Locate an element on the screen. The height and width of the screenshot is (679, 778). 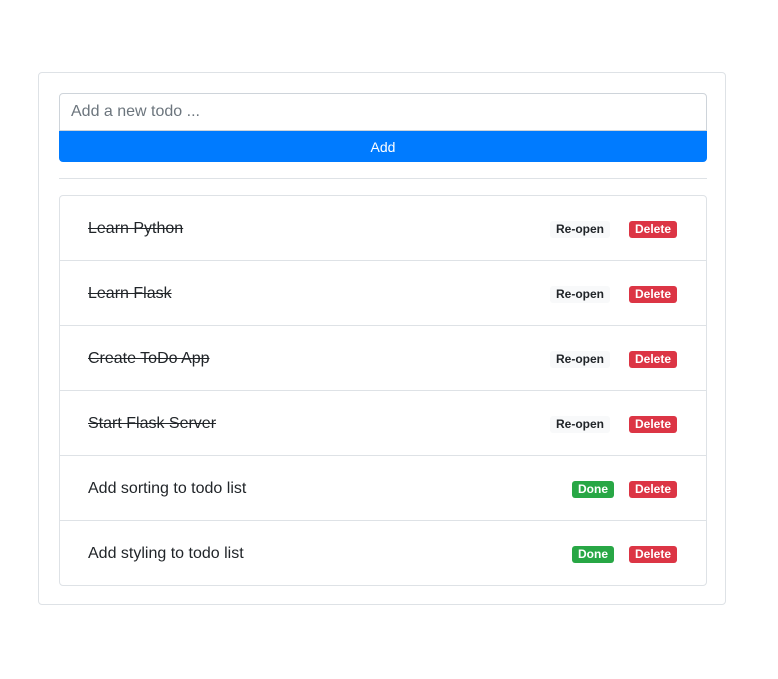
todo-text: Start Flask Server is located at coordinates (152, 423).